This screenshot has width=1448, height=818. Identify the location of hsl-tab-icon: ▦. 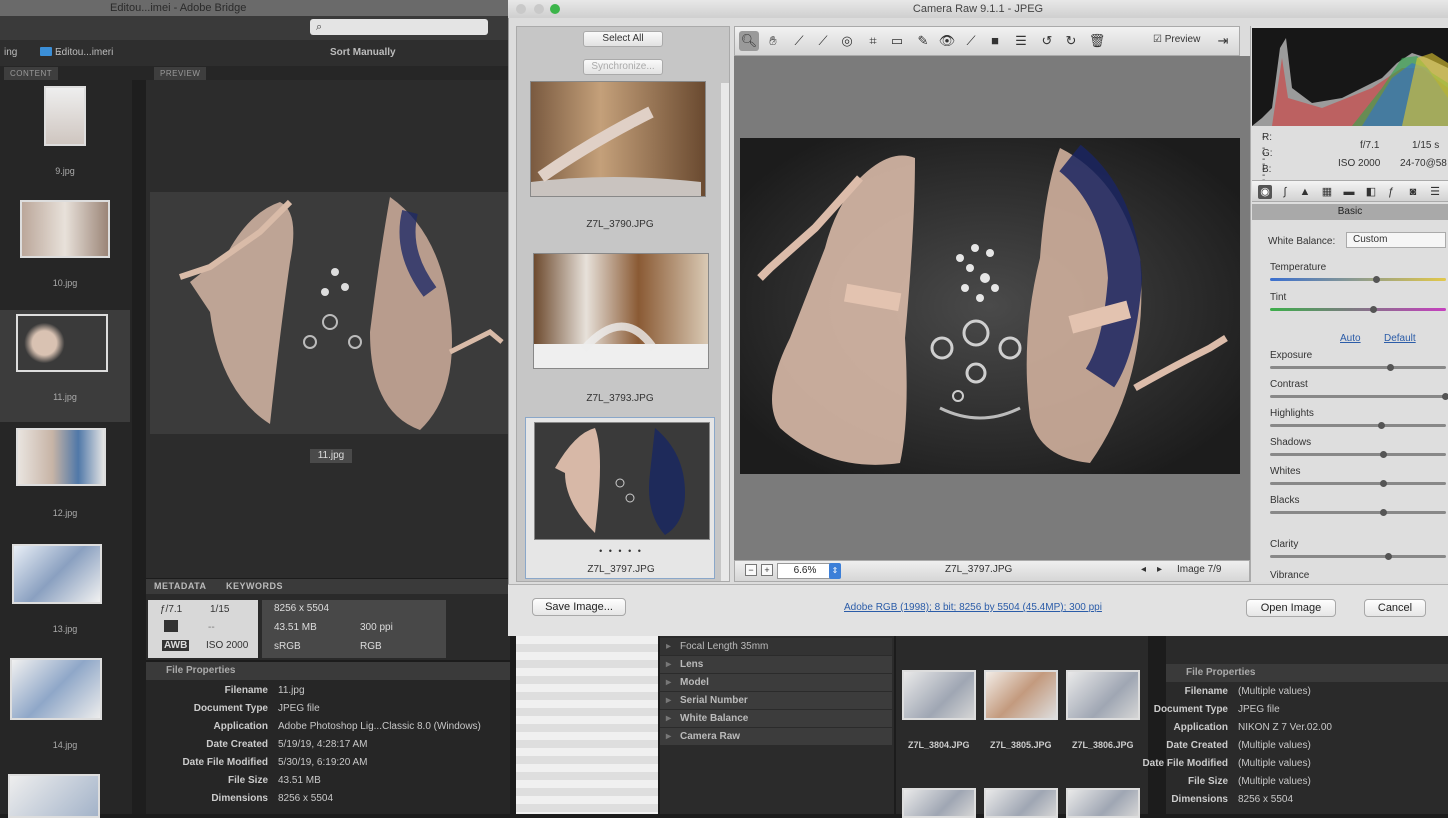
(1327, 192).